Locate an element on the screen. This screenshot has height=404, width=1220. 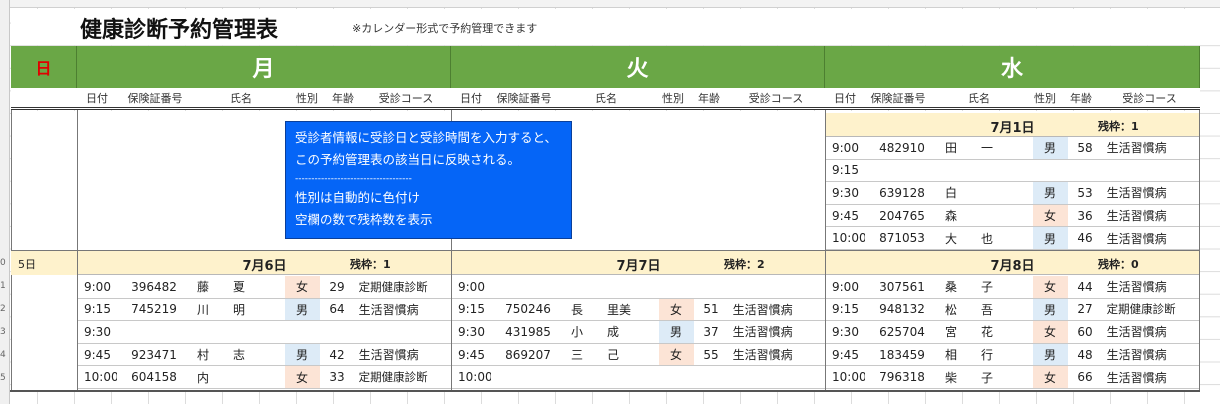
cell-course: 定期健康診断 is located at coordinates (1151, 310).